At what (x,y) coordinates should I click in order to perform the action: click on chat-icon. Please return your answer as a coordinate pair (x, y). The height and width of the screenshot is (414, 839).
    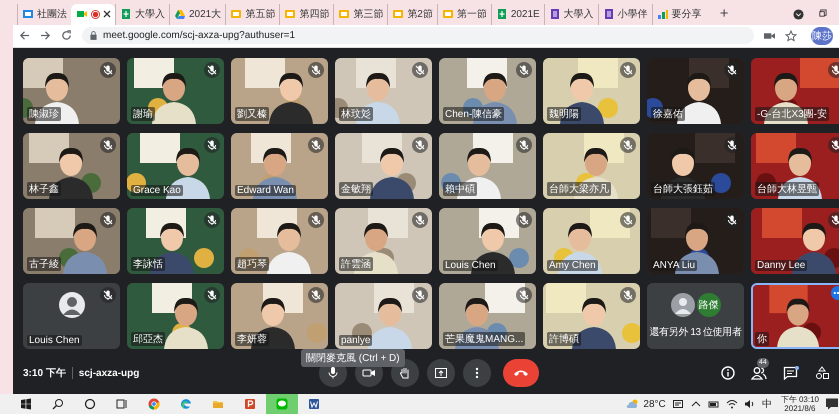
    Looking at the image, I should click on (791, 373).